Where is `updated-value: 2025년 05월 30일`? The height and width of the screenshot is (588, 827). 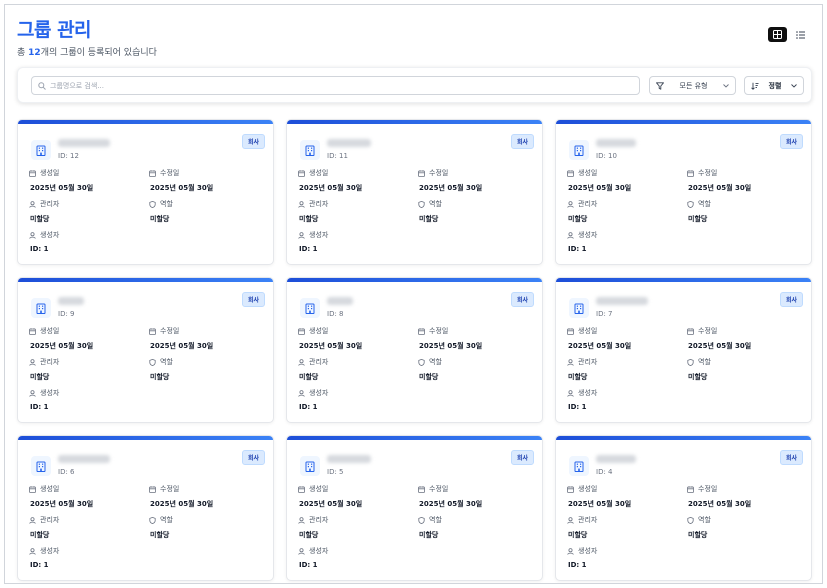
updated-value: 2025년 05월 30일 is located at coordinates (182, 504).